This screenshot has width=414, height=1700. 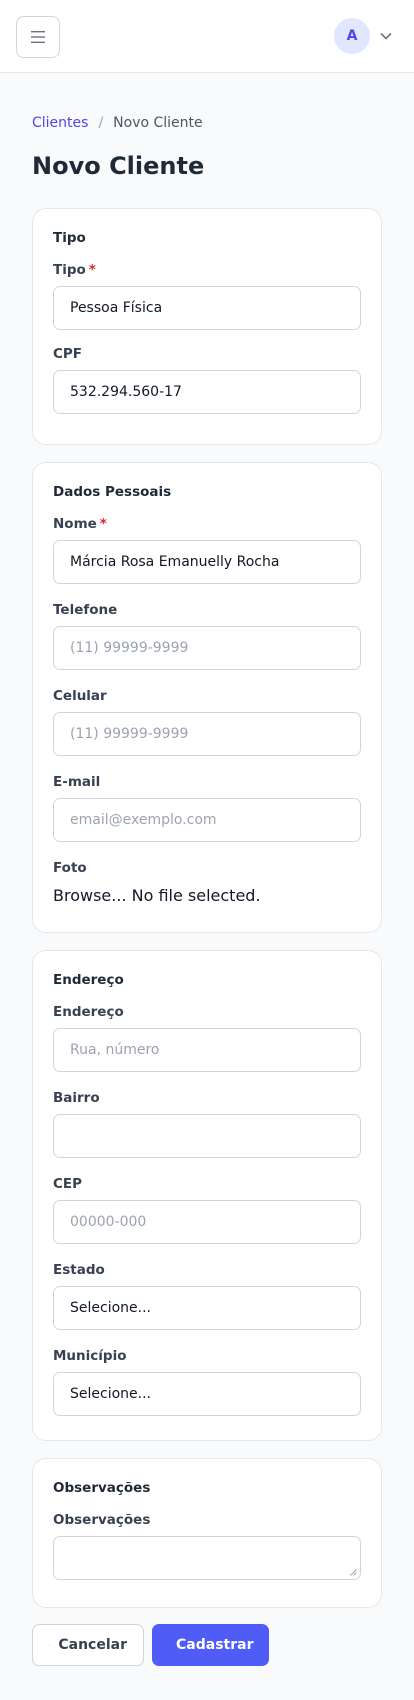 I want to click on nome-label-text: Nome, so click(x=75, y=524).